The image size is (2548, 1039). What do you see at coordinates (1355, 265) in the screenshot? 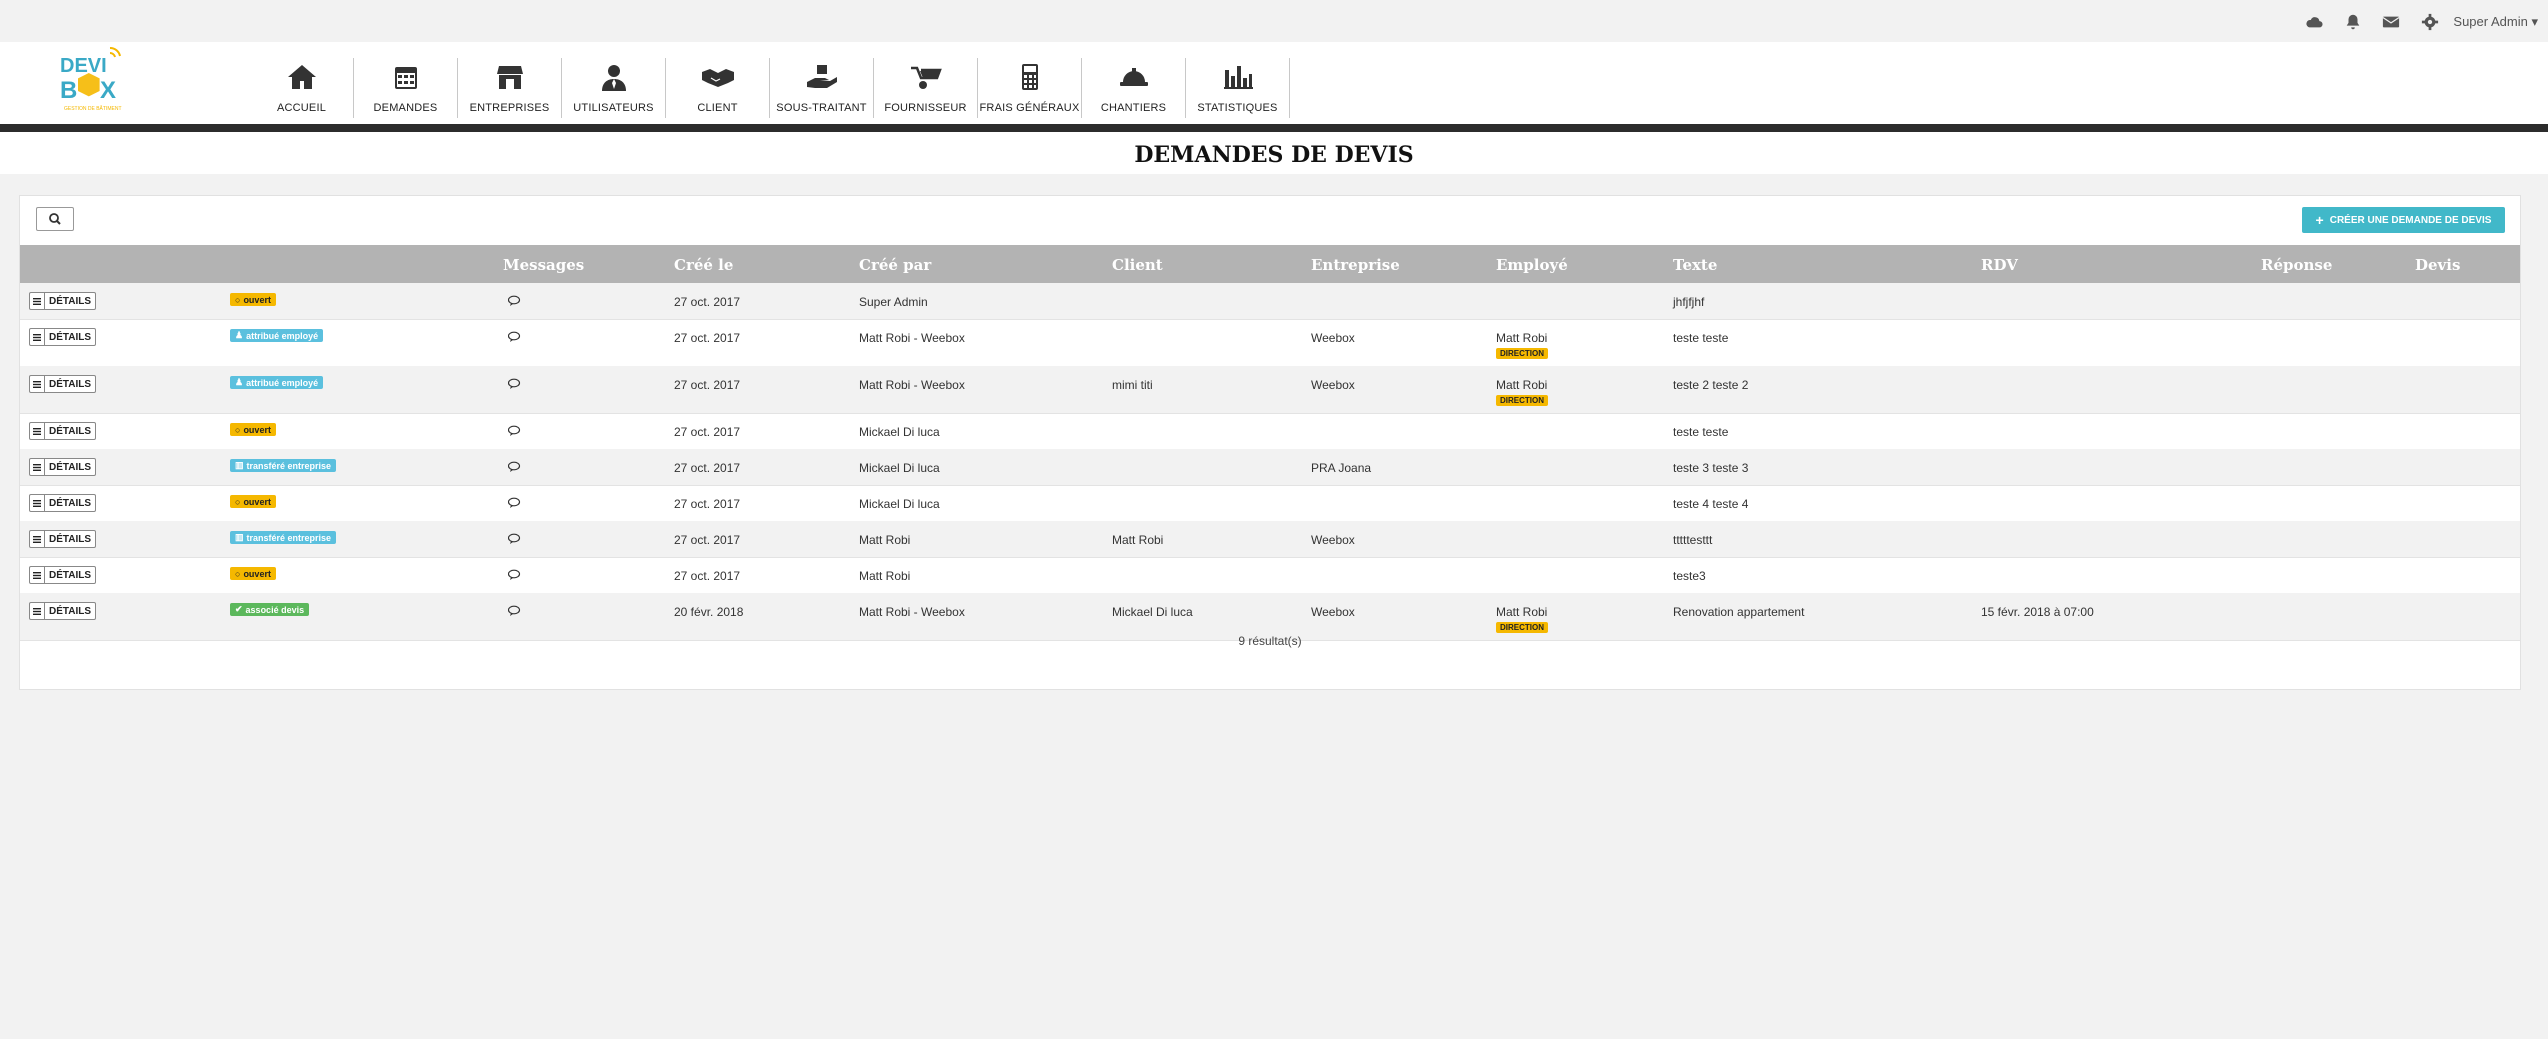
I see `col-entreprise: Entreprise` at bounding box center [1355, 265].